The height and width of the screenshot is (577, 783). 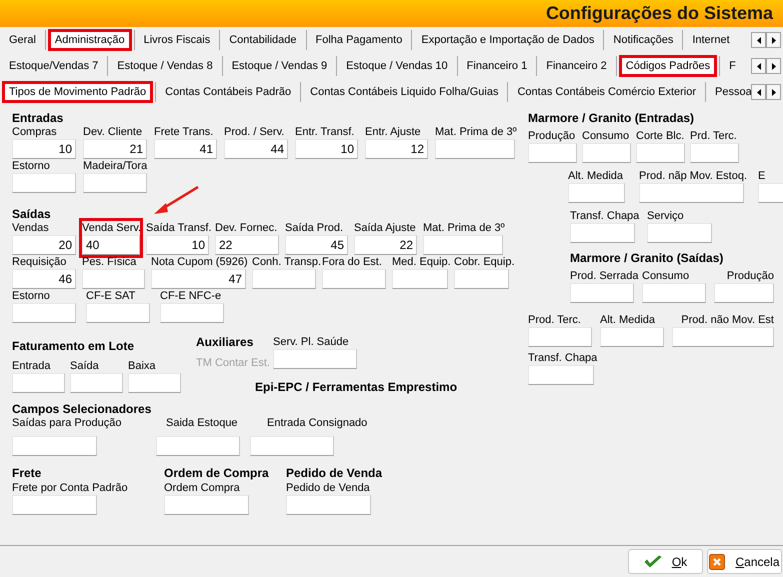 What do you see at coordinates (328, 487) in the screenshot?
I see `field-label: Pedido de Venda` at bounding box center [328, 487].